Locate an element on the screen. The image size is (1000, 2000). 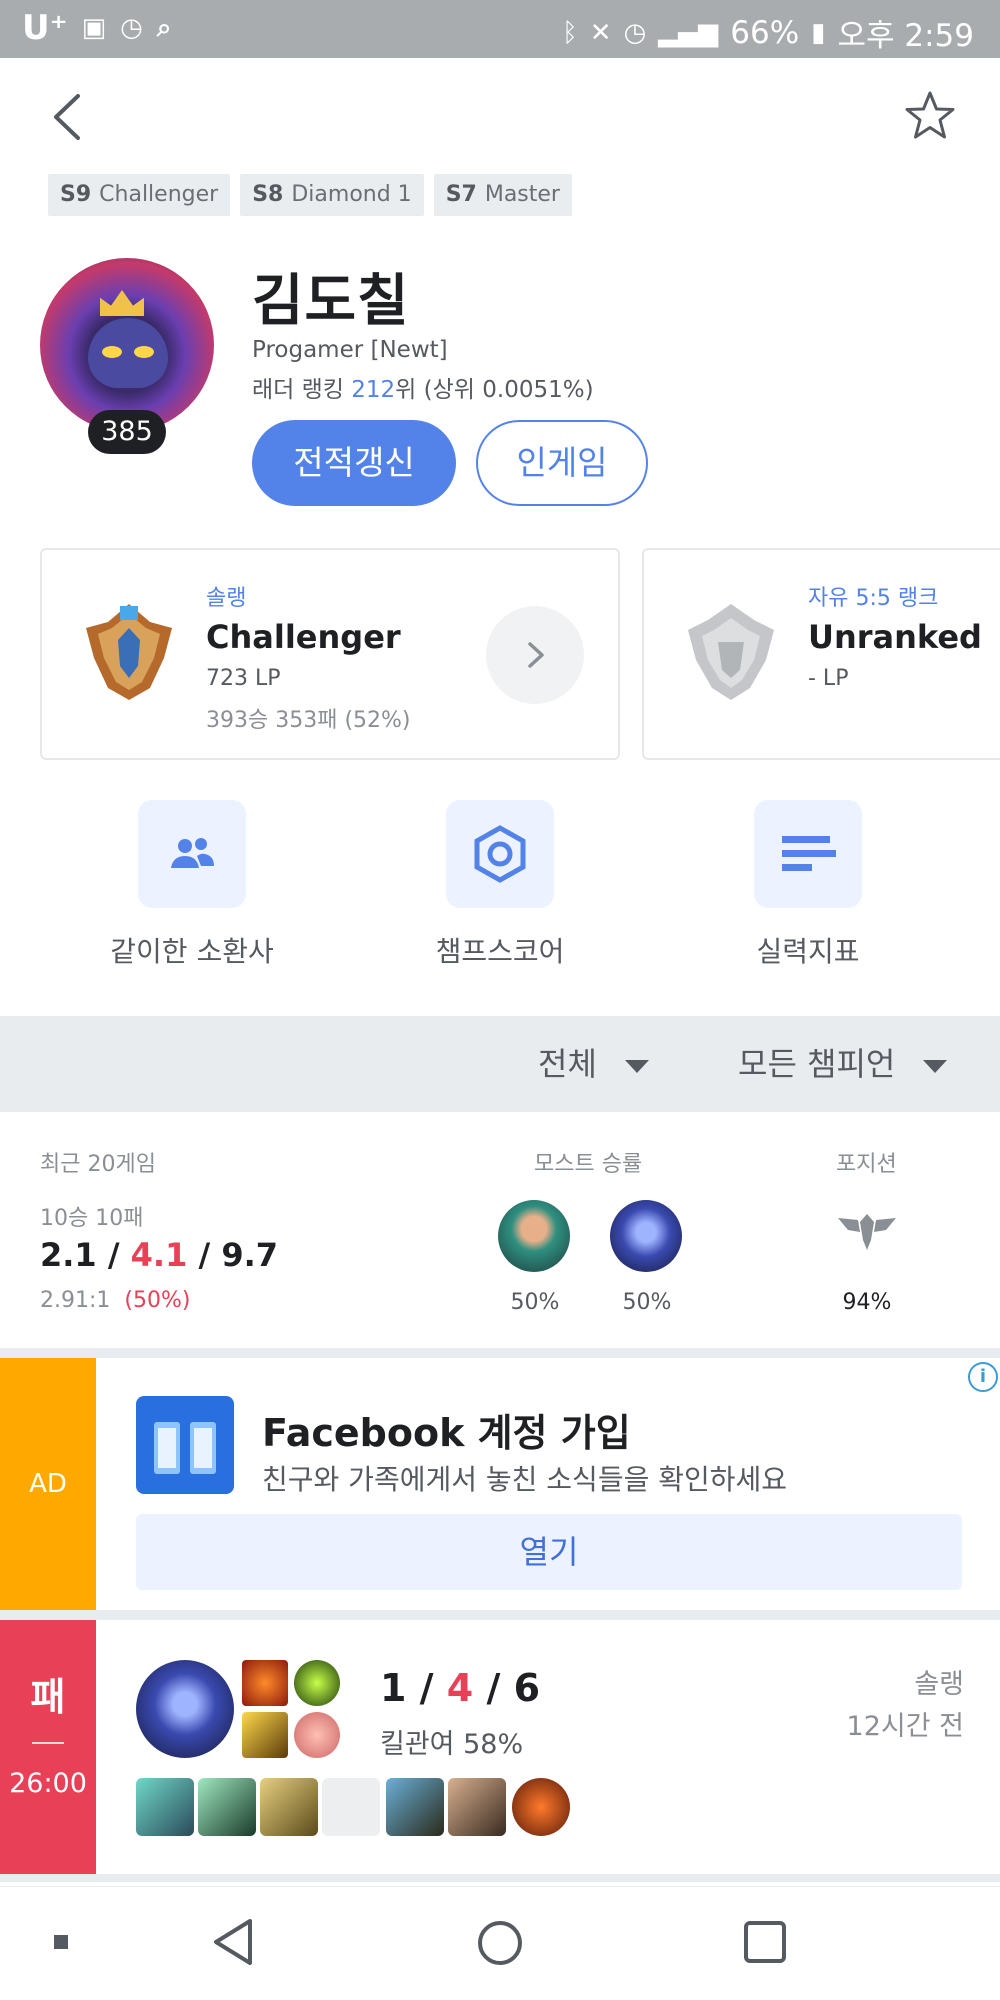
queue-filter-dropdown: 전체 is located at coordinates (593, 1064).